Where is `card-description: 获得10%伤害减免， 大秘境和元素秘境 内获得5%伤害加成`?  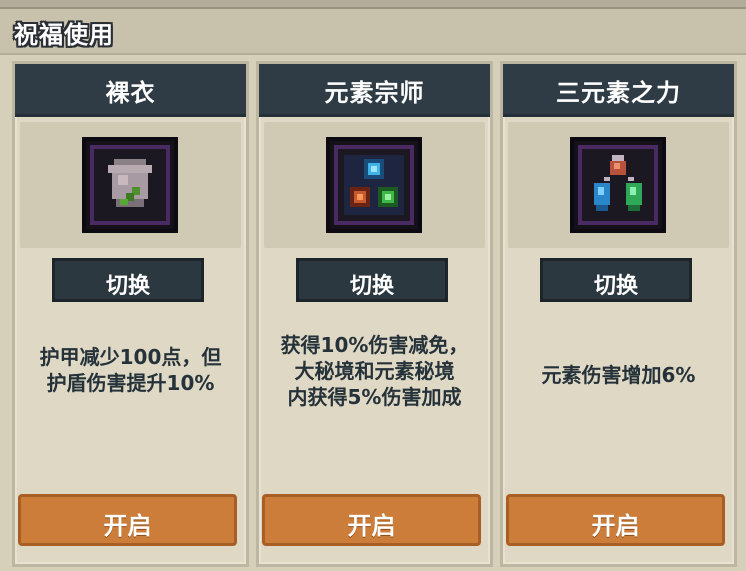
card-description: 获得10%伤害减免， 大秘境和元素秘境 内获得5%伤害加成 is located at coordinates (374, 371).